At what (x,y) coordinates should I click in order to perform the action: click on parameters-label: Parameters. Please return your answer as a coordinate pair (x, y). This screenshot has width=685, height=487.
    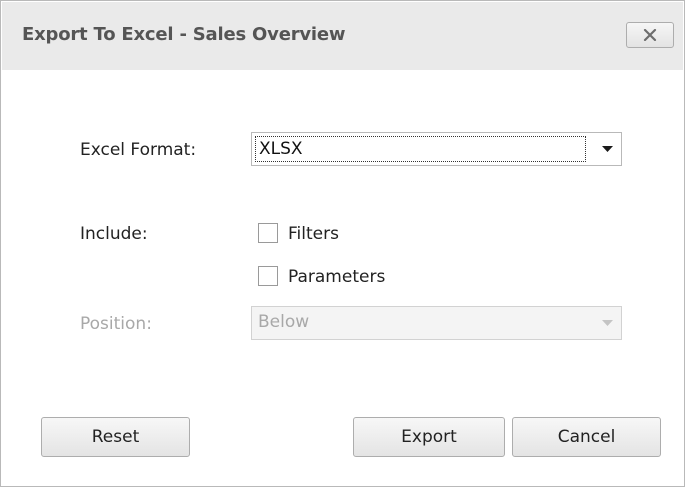
    Looking at the image, I should click on (336, 277).